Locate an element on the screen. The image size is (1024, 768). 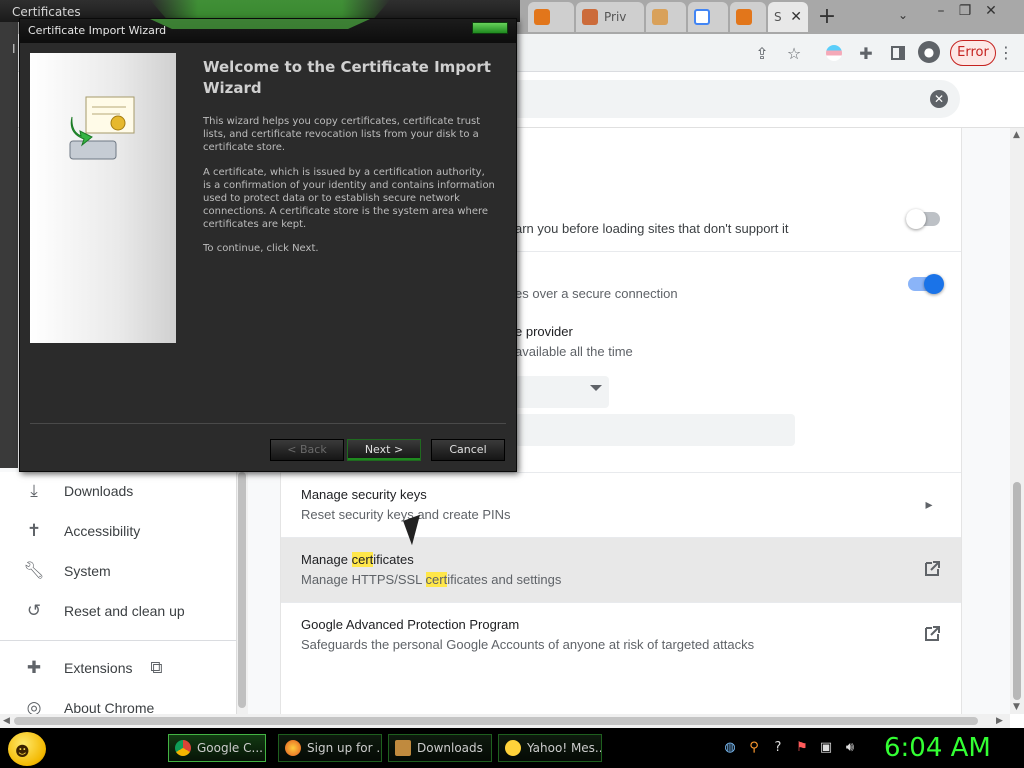
sidebar-item-label: Downloads is located at coordinates (99, 491).